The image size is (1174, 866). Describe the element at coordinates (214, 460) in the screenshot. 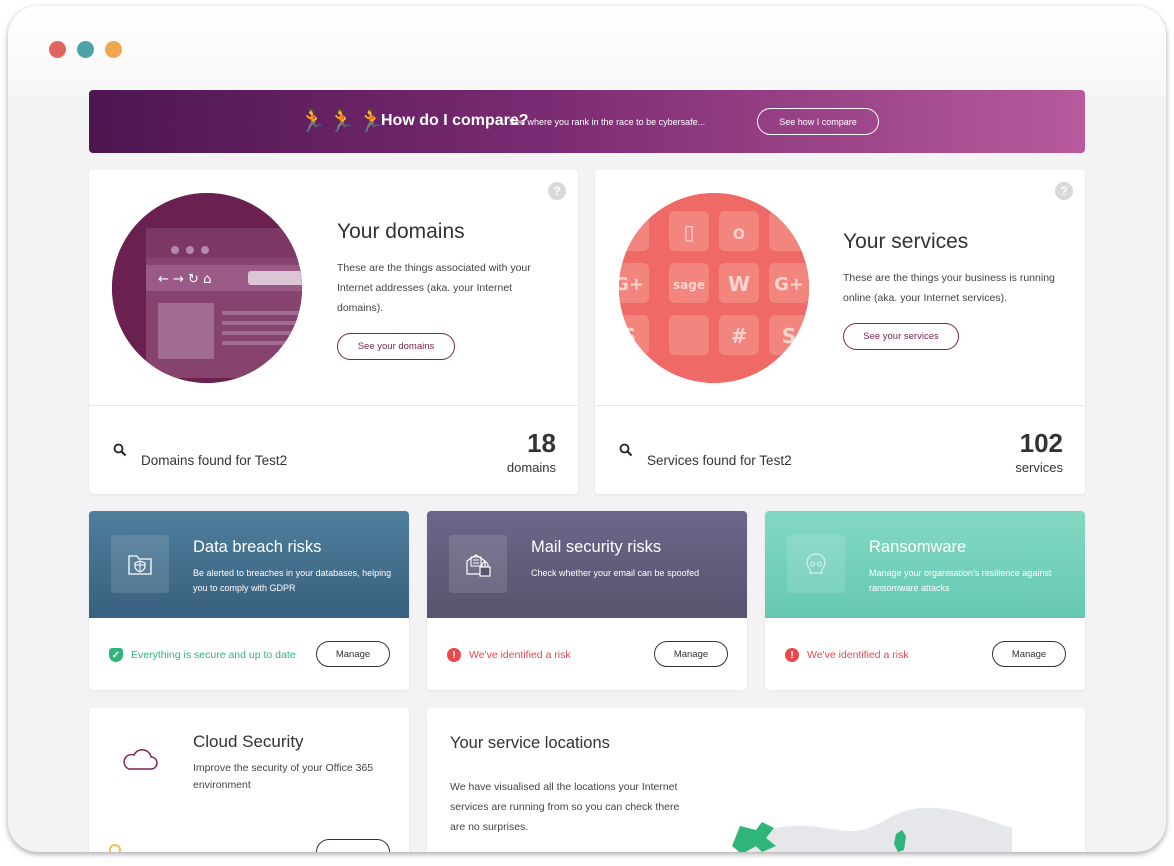

I see `domains-found-label: Domains found for Test2` at that location.